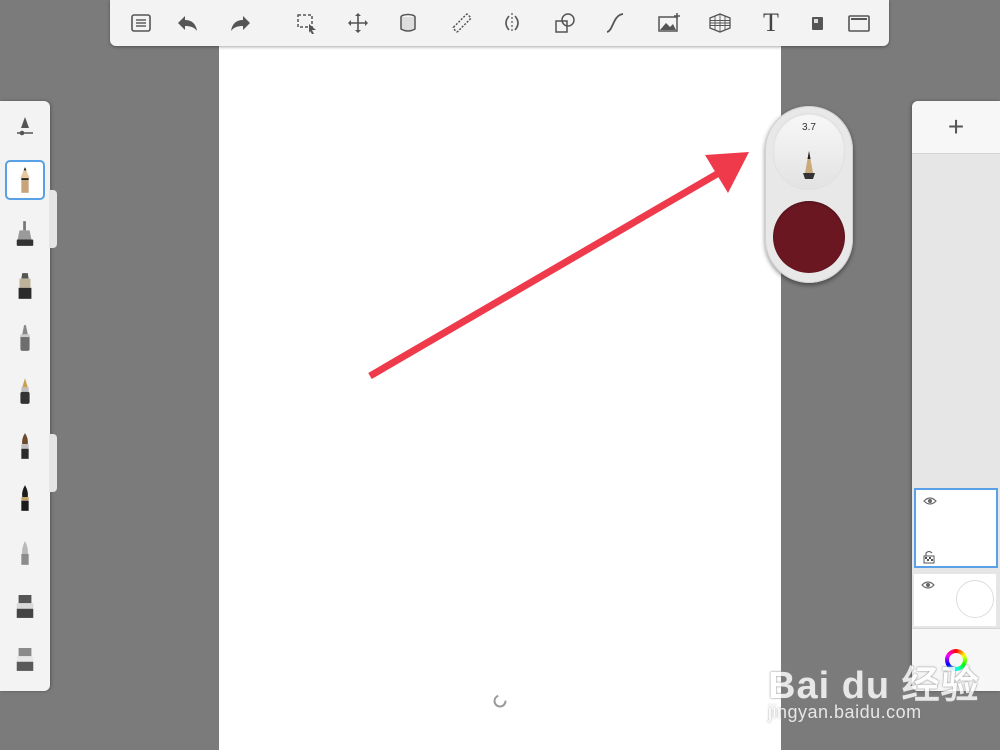 This screenshot has width=1000, height=750. What do you see at coordinates (720, 23) in the screenshot?
I see `perspective-grid-icon` at bounding box center [720, 23].